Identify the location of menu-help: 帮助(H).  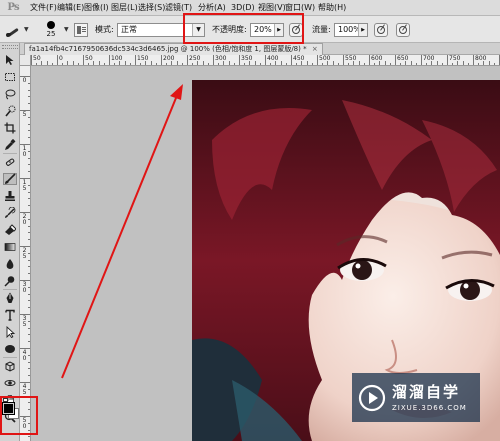
(330, 8).